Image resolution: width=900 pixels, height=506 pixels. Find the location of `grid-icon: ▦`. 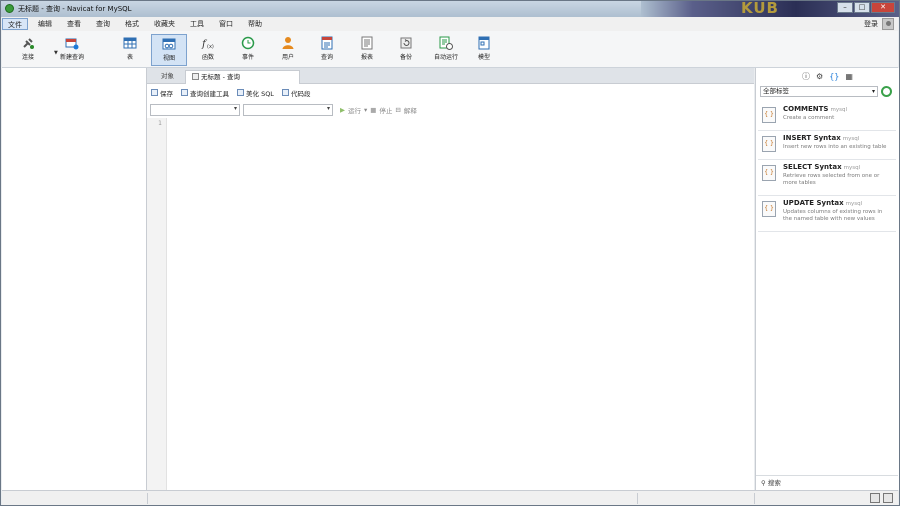

grid-icon: ▦ is located at coordinates (849, 76).